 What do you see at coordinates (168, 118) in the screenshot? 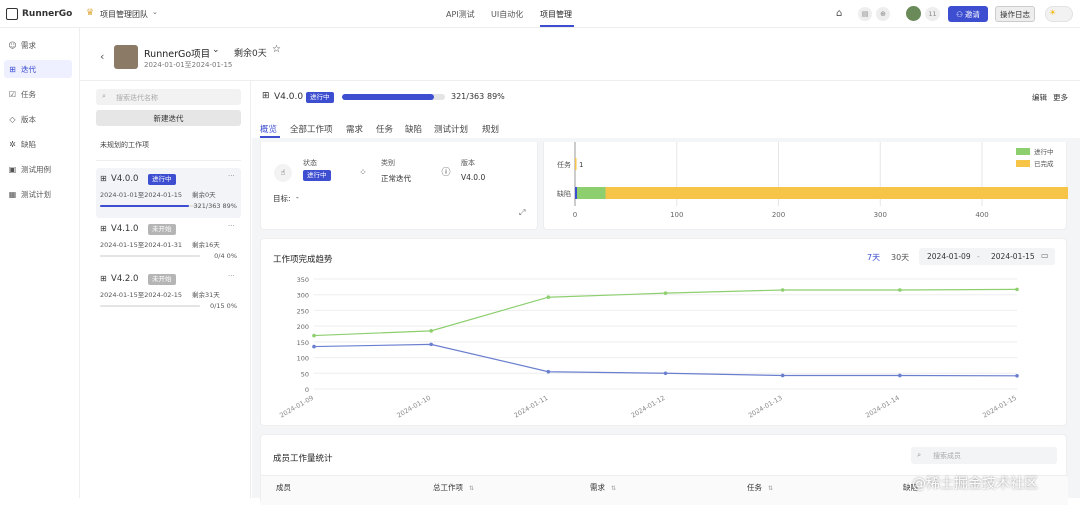
I see `new-iteration-button: 新建迭代` at bounding box center [168, 118].